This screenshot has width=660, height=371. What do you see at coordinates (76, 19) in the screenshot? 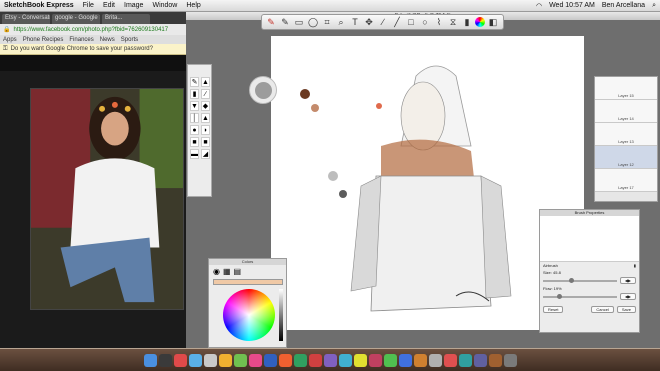
I see `tab-google: google - Google Search` at bounding box center [76, 19].